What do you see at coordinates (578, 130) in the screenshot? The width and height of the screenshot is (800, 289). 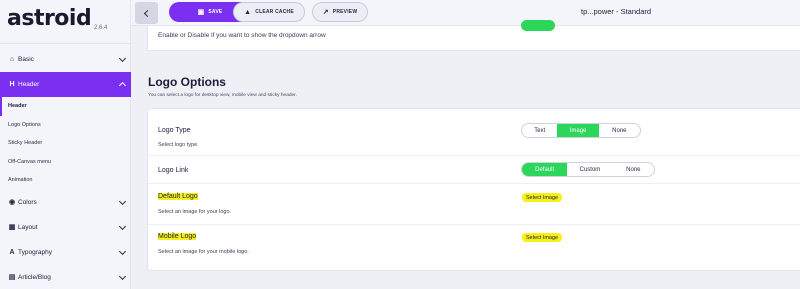 I see `logo-type-option-image: Image` at bounding box center [578, 130].